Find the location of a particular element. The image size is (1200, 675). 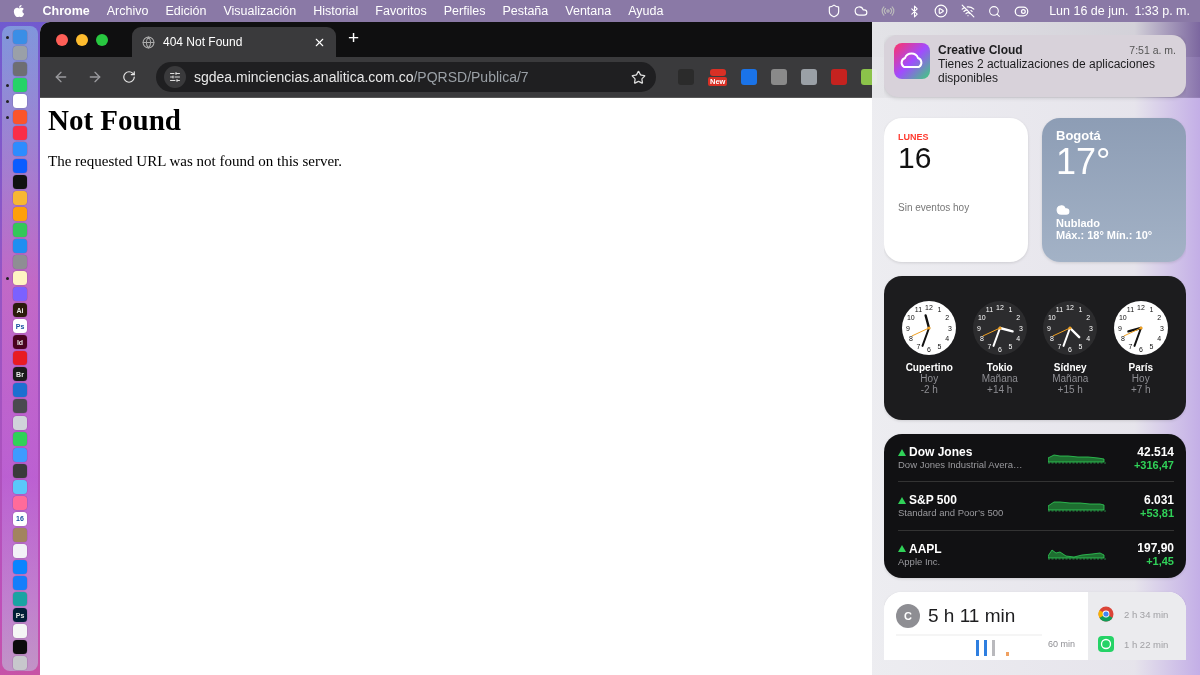

clock-offset: -2 h is located at coordinates (929, 389).